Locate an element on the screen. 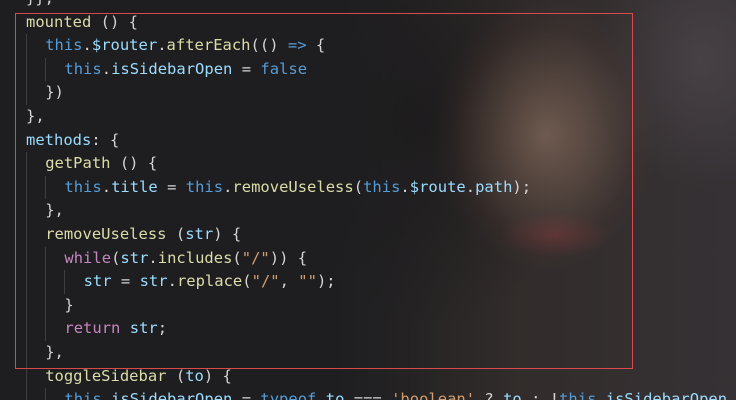  code-line: }}, is located at coordinates (368, 5).